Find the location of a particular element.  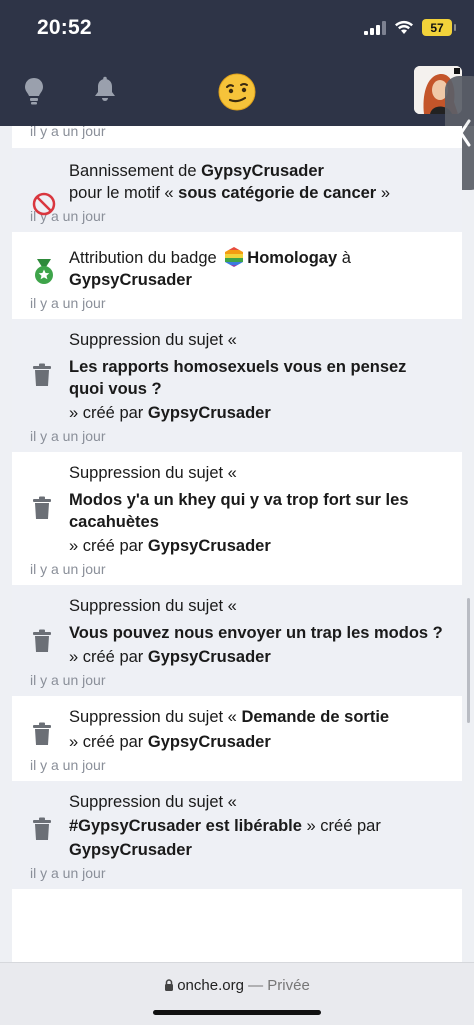

entry-text: Bannissement de is located at coordinates (135, 171).